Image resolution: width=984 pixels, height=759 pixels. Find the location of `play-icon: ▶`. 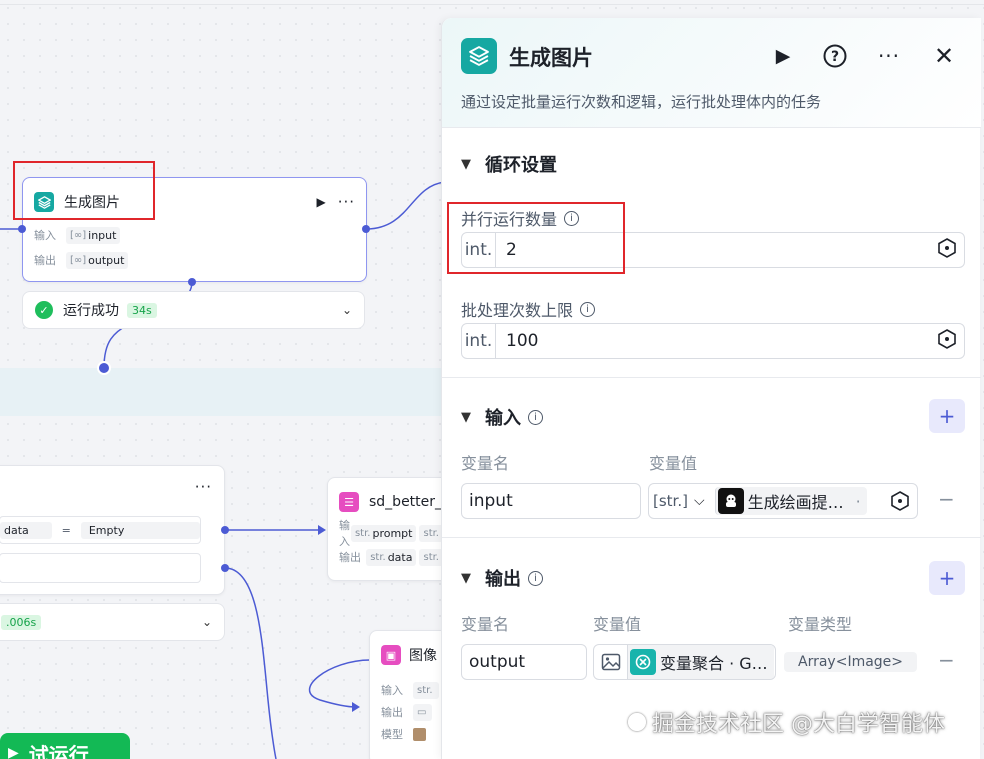

play-icon: ▶ is located at coordinates (13, 752).